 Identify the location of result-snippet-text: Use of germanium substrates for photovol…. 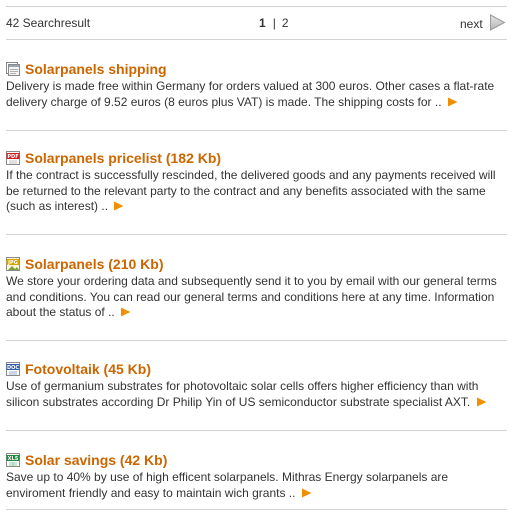
(242, 394).